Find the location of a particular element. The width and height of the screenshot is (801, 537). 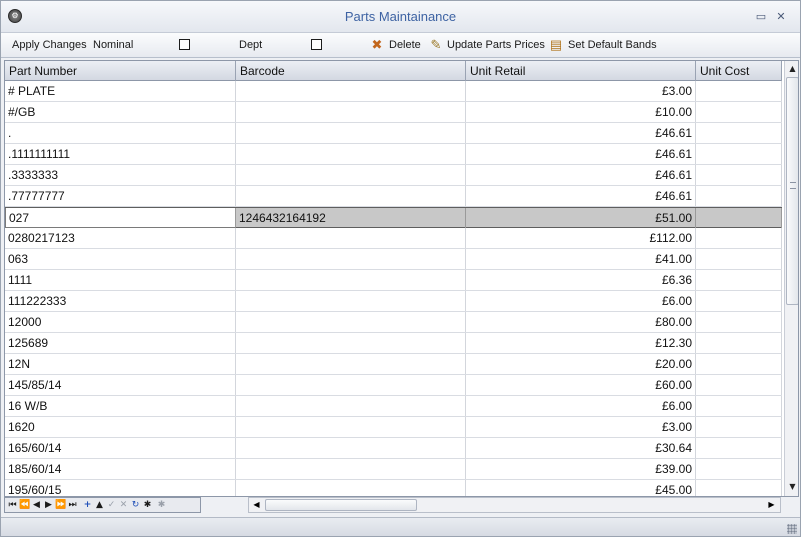

dept-checkbox is located at coordinates (316, 44).